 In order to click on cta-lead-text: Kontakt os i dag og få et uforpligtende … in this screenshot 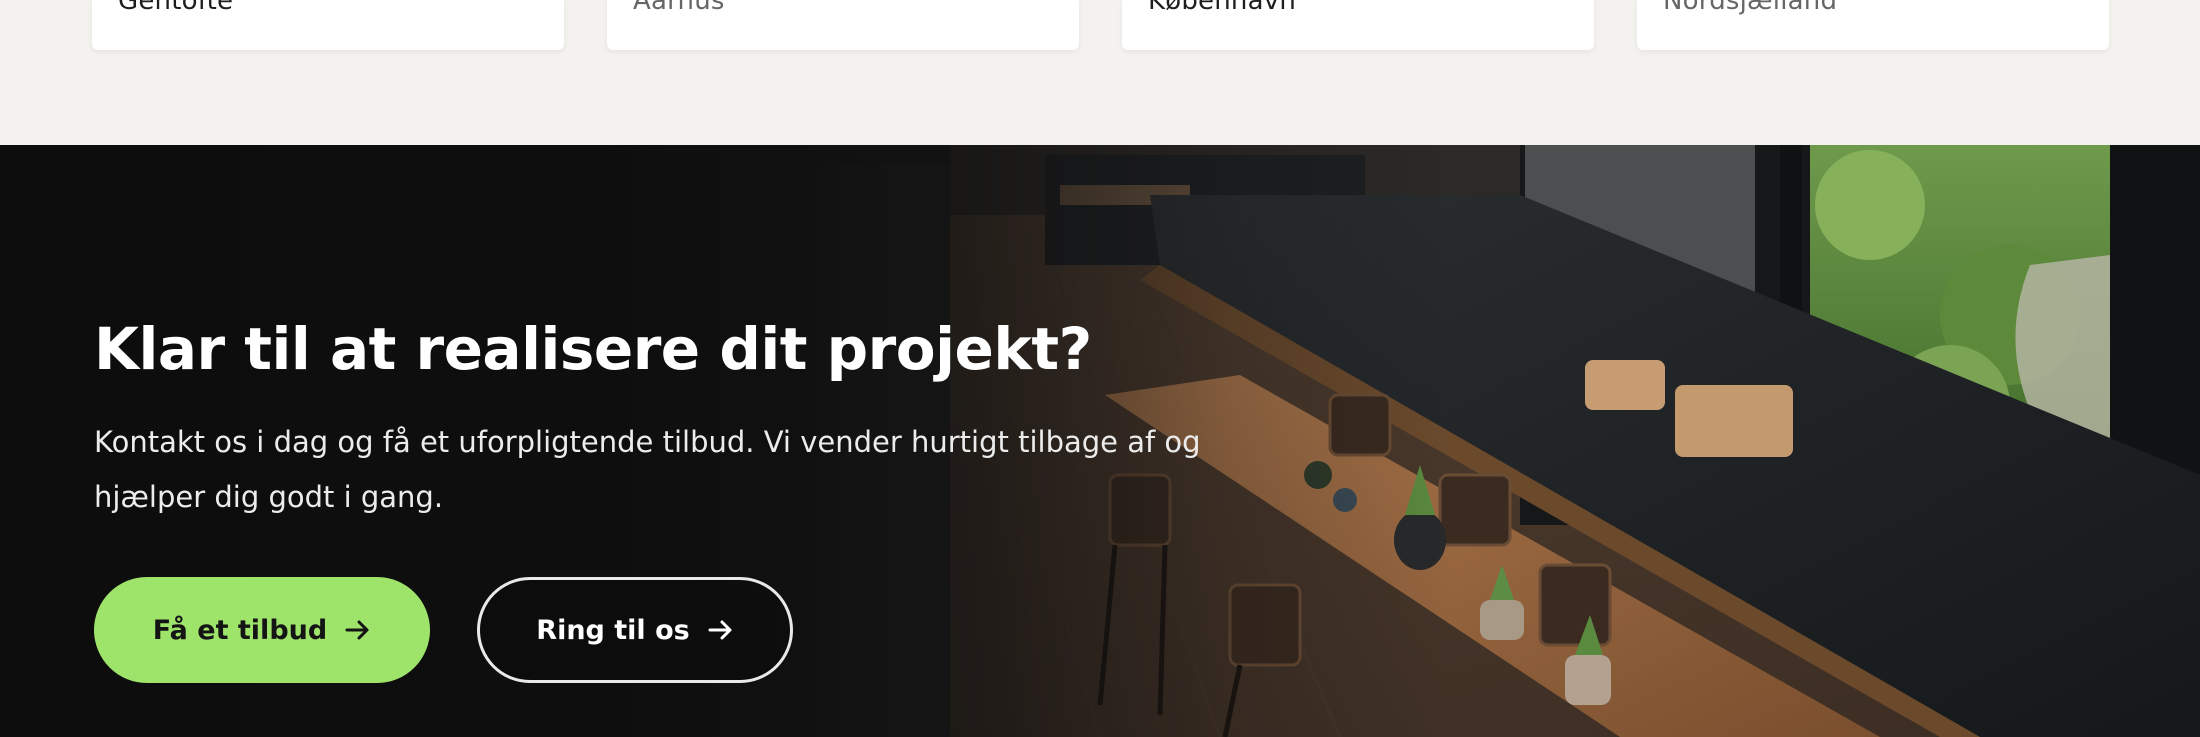, I will do `click(647, 469)`.